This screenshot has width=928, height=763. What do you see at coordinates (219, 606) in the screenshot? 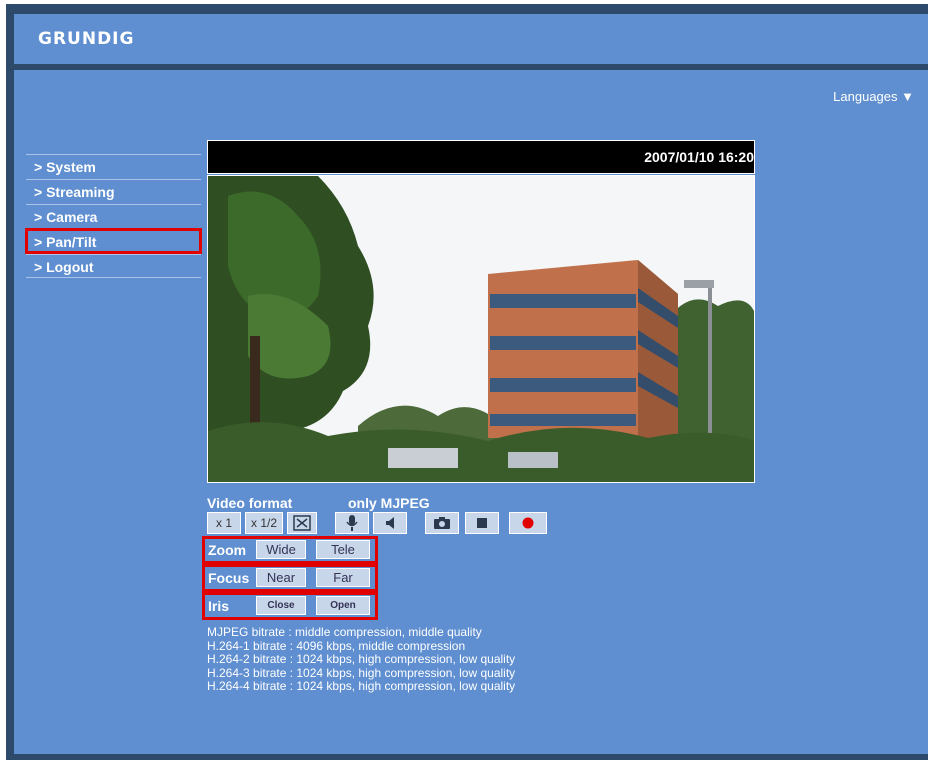
I see `iris-label: Iris` at bounding box center [219, 606].